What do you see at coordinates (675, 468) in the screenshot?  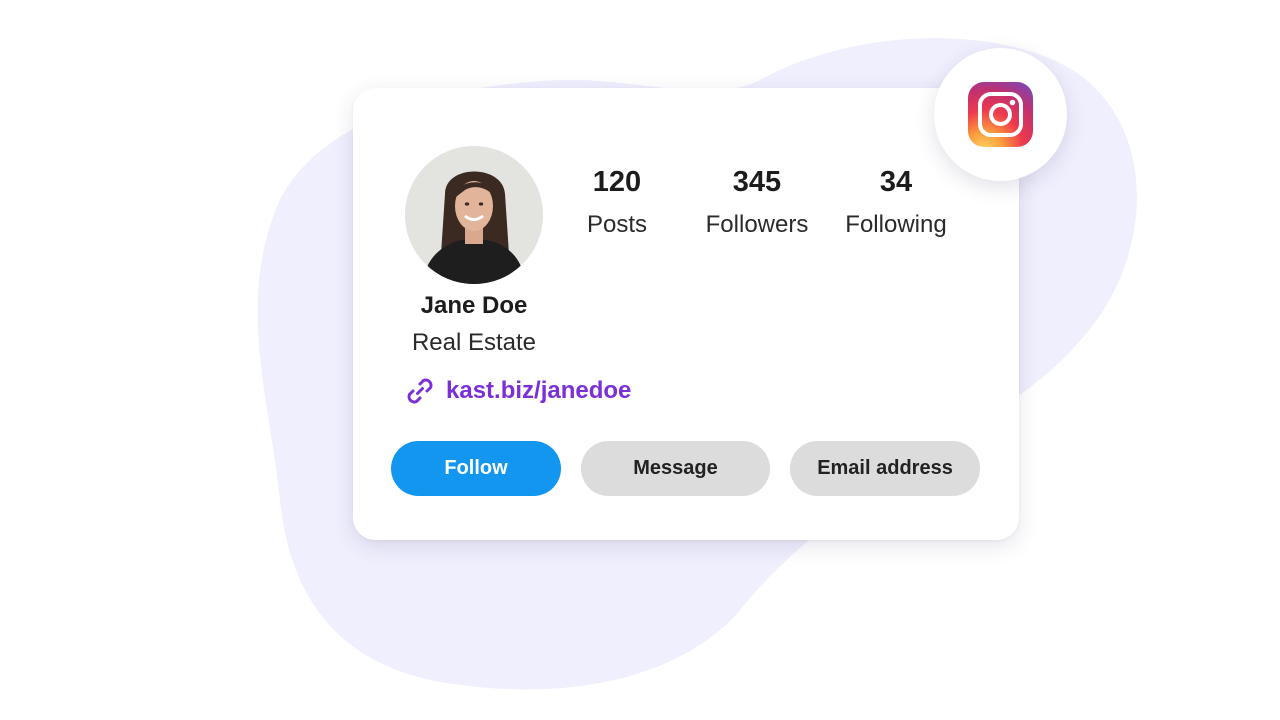 I see `message-button: Message` at bounding box center [675, 468].